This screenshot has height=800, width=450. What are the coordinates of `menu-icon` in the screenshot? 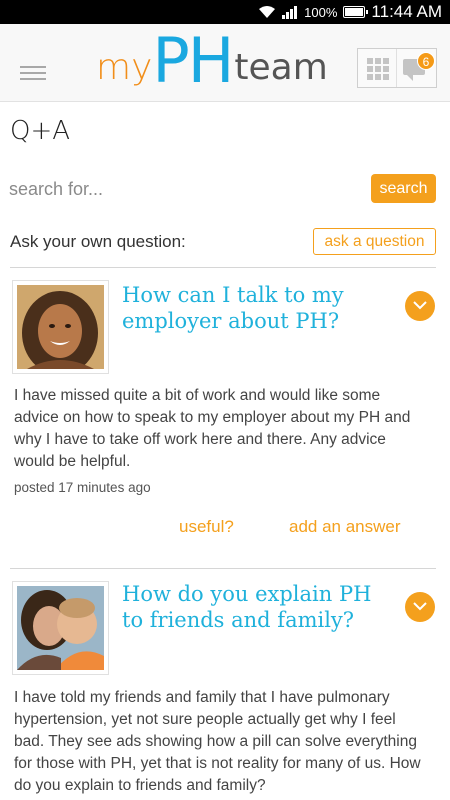 It's located at (33, 73).